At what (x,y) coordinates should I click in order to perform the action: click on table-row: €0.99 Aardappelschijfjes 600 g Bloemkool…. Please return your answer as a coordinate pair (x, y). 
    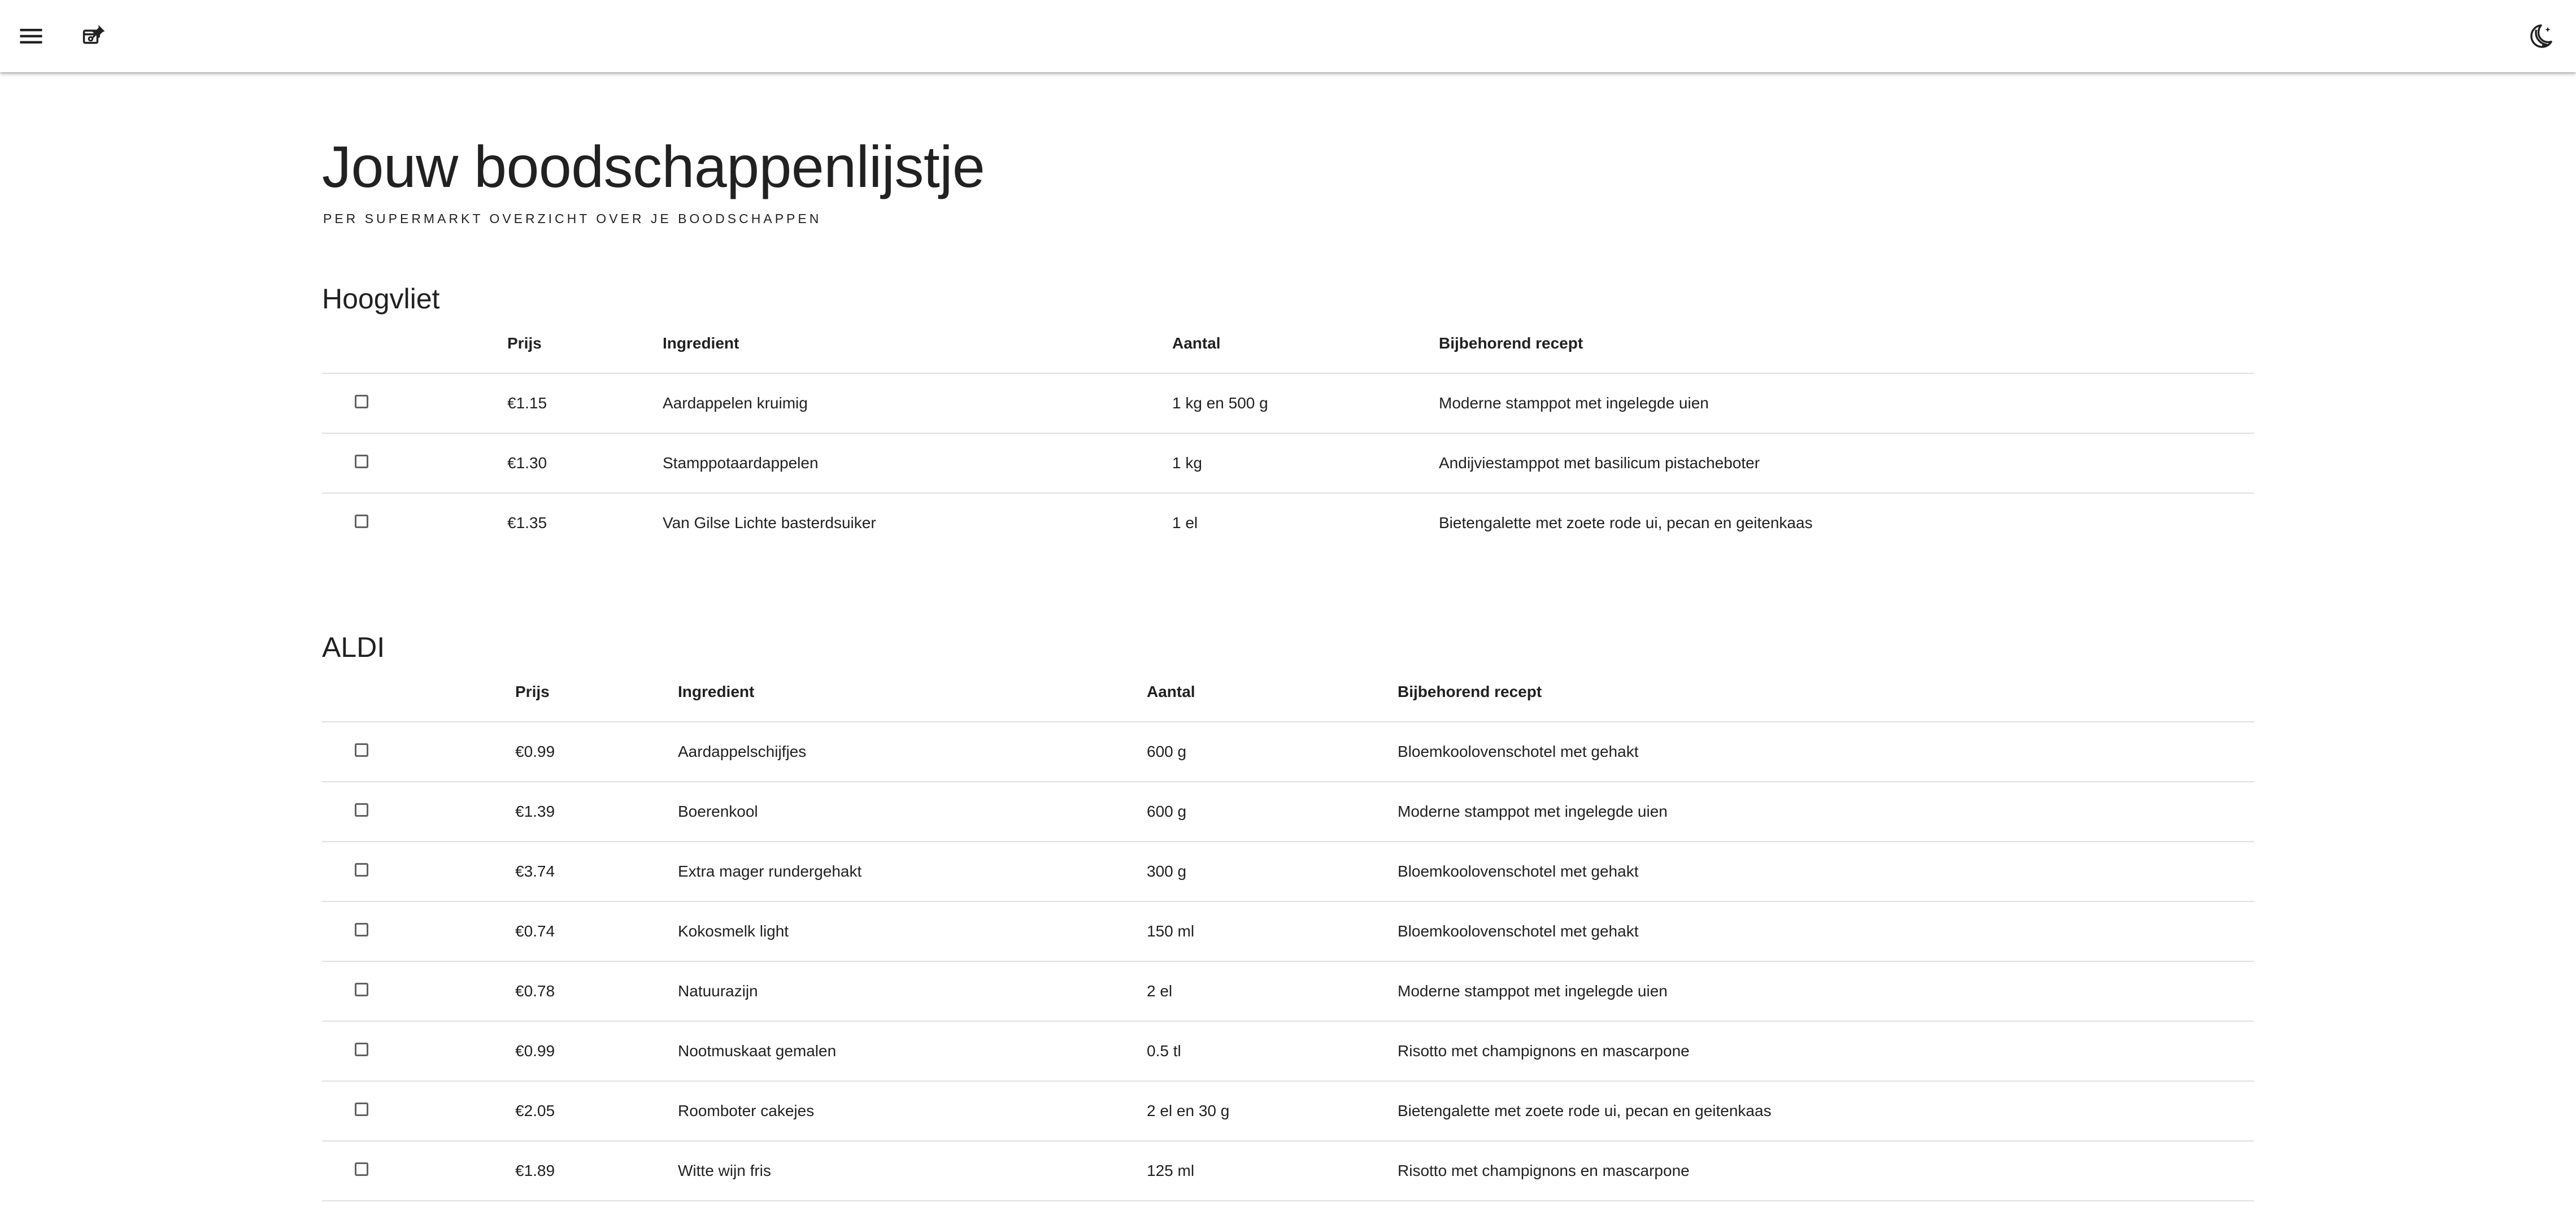
    Looking at the image, I should click on (1288, 752).